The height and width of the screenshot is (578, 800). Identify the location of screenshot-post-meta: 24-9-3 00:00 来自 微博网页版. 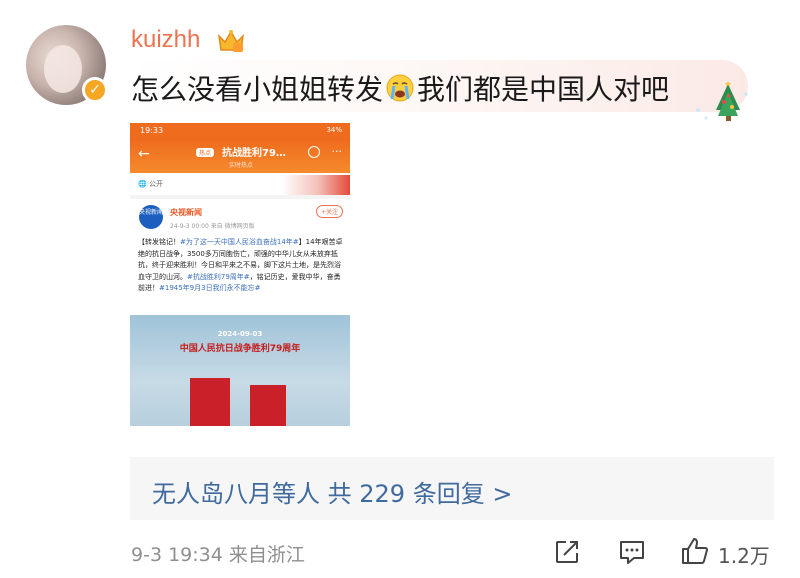
(212, 226).